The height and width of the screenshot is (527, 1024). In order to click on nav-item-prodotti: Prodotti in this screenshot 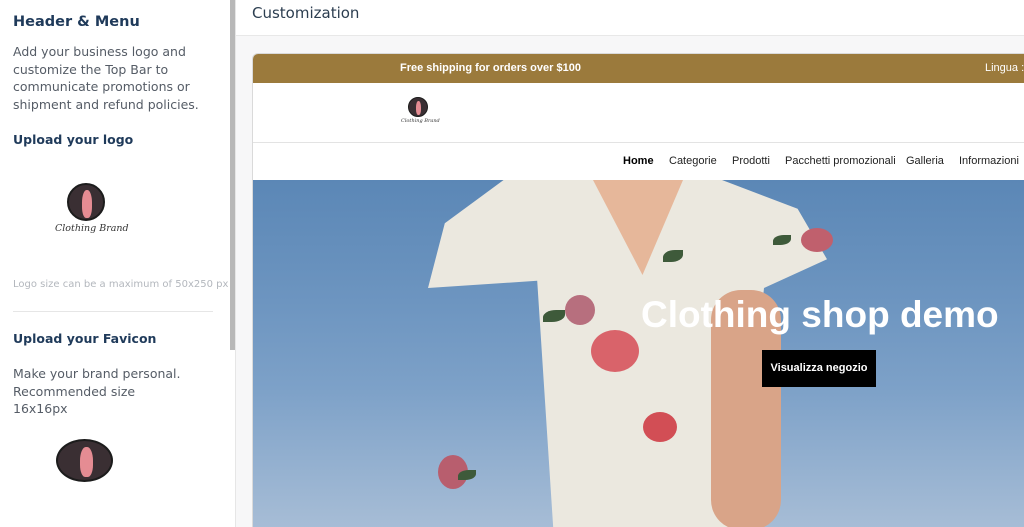, I will do `click(751, 161)`.